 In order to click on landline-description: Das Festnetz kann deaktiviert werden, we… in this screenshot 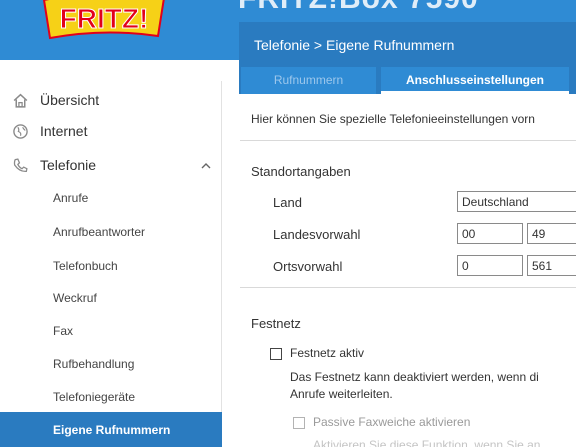, I will do `click(414, 377)`.